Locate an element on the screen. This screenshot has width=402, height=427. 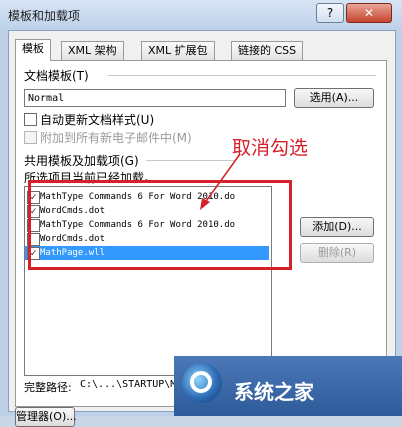
tab-templates: 模板 is located at coordinates (33, 50).